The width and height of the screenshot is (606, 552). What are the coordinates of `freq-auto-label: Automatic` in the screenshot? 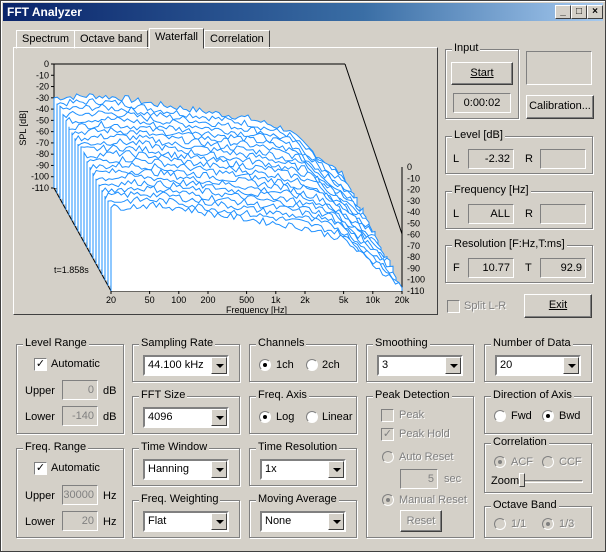 It's located at (75, 468).